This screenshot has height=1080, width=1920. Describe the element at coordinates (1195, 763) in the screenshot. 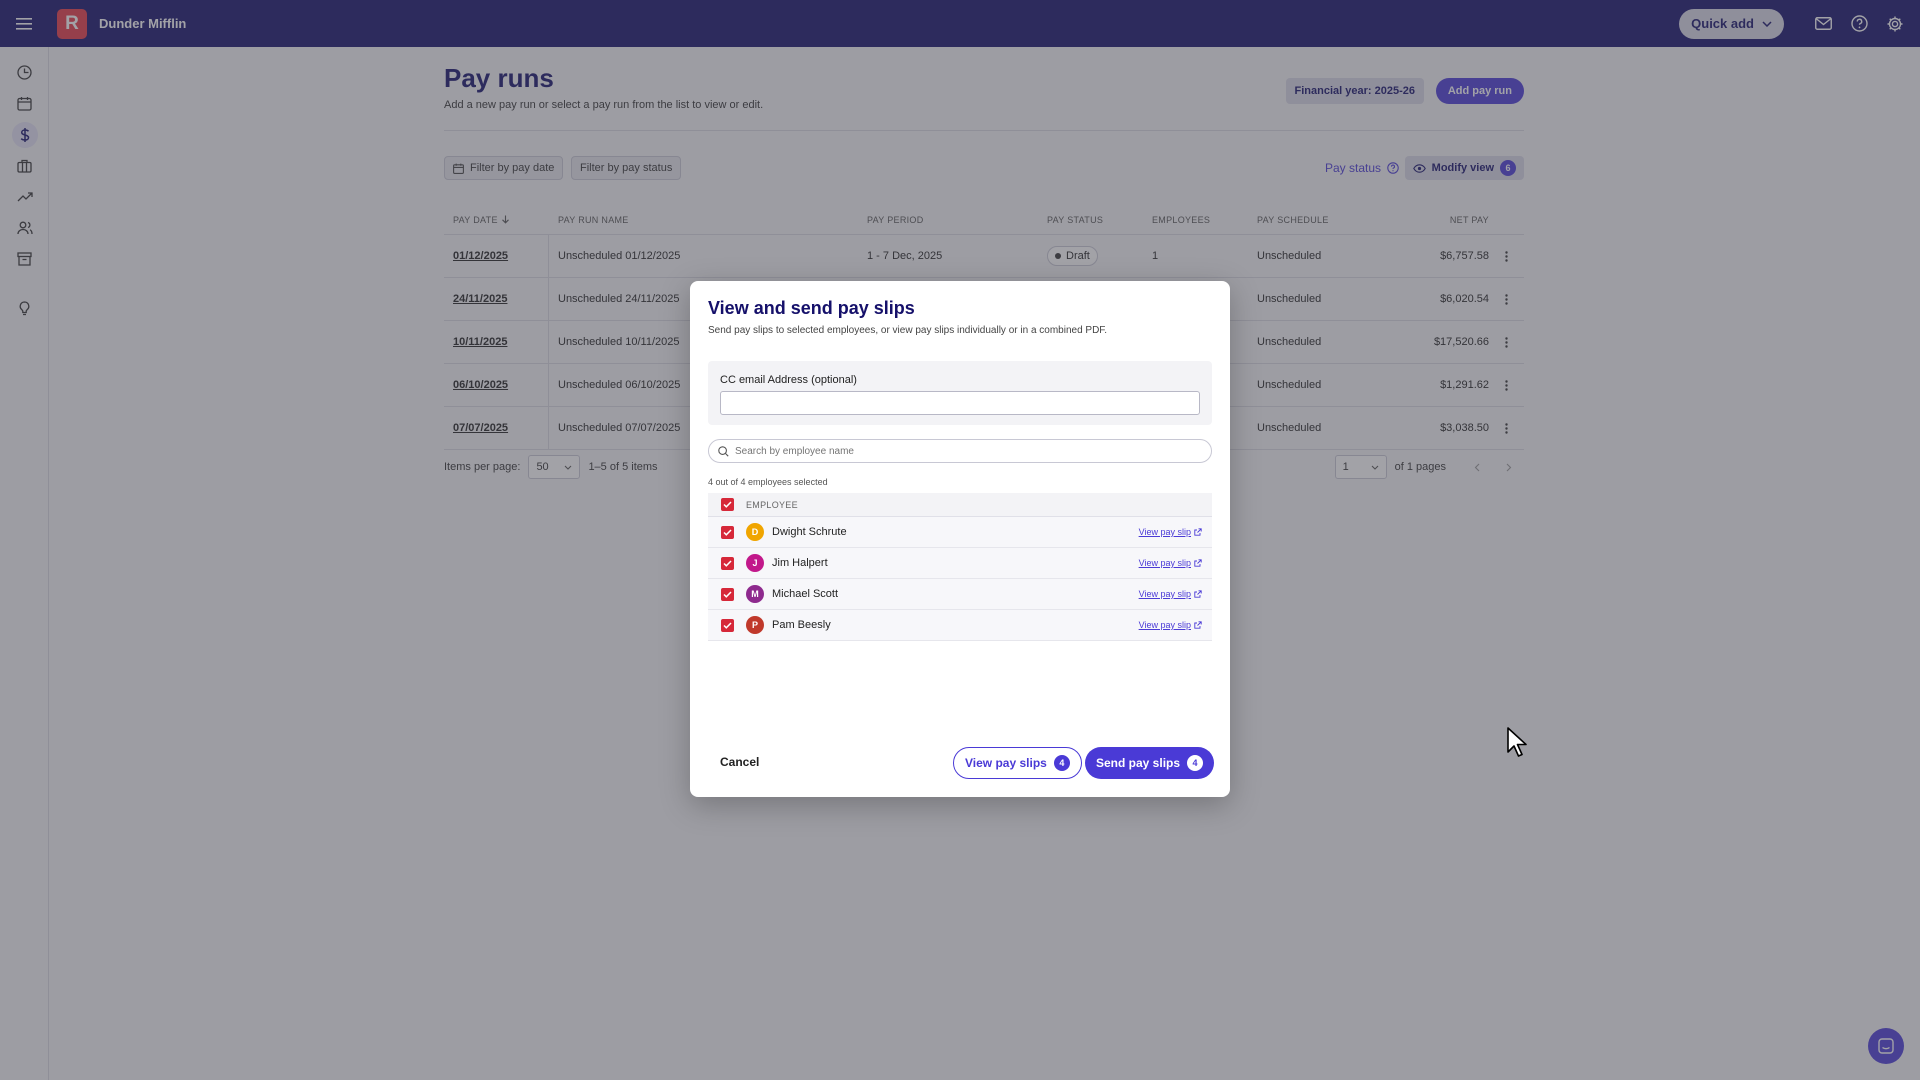

I see `send-pay-slips-count: 4` at that location.